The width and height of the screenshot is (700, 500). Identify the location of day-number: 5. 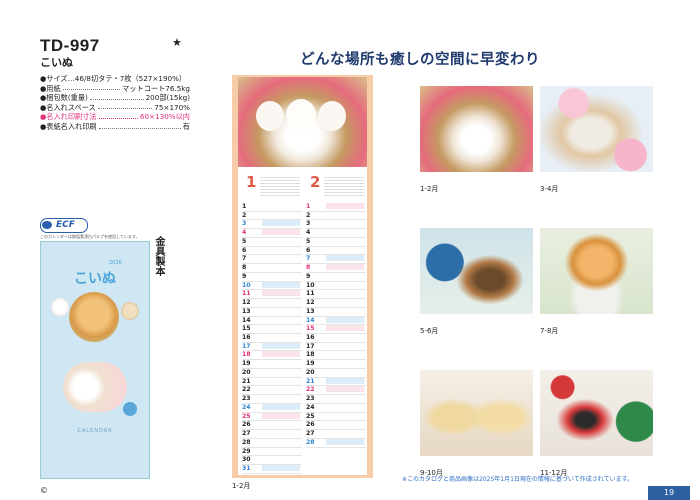
(308, 241).